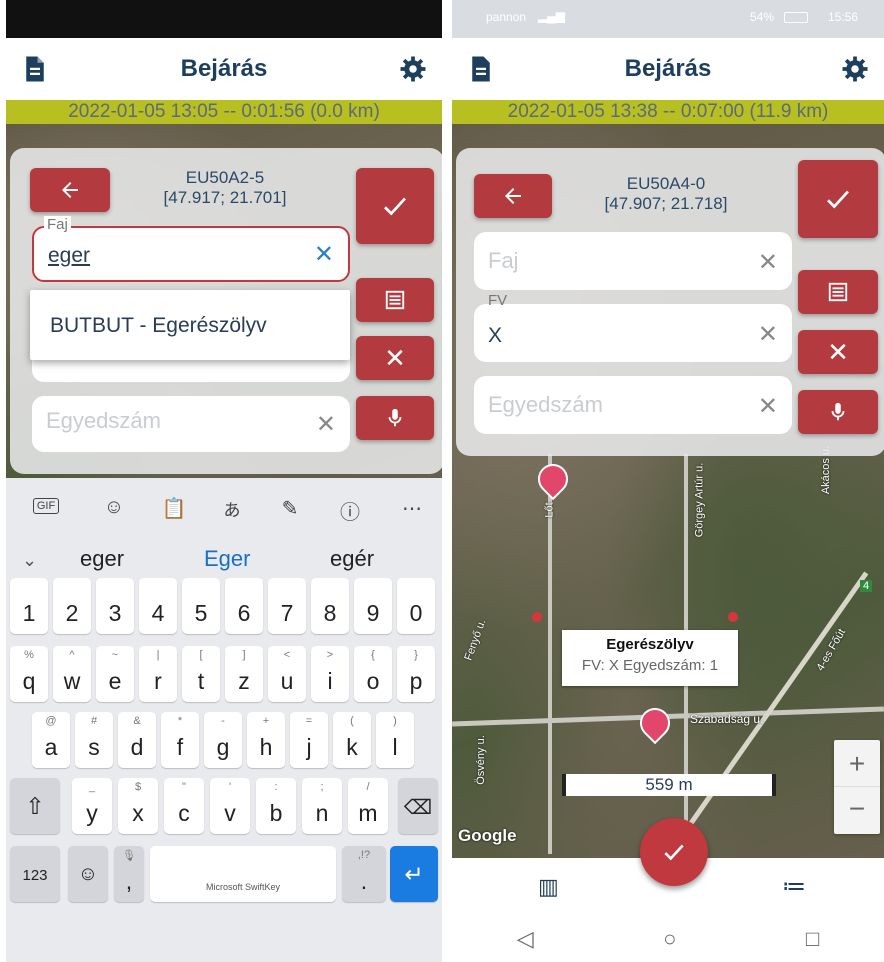 The image size is (884, 962). What do you see at coordinates (137, 740) in the screenshot?
I see `key-d: & d` at bounding box center [137, 740].